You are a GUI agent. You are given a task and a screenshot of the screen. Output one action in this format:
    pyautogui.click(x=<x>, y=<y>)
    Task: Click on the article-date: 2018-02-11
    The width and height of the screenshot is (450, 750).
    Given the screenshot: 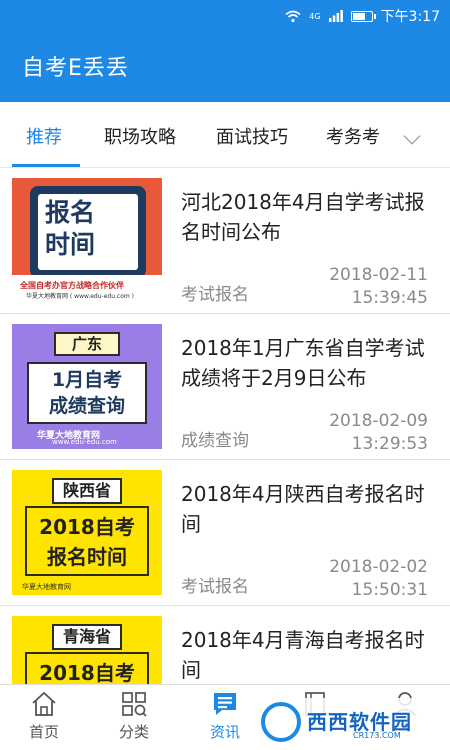 What is the action you would take?
    pyautogui.click(x=378, y=275)
    